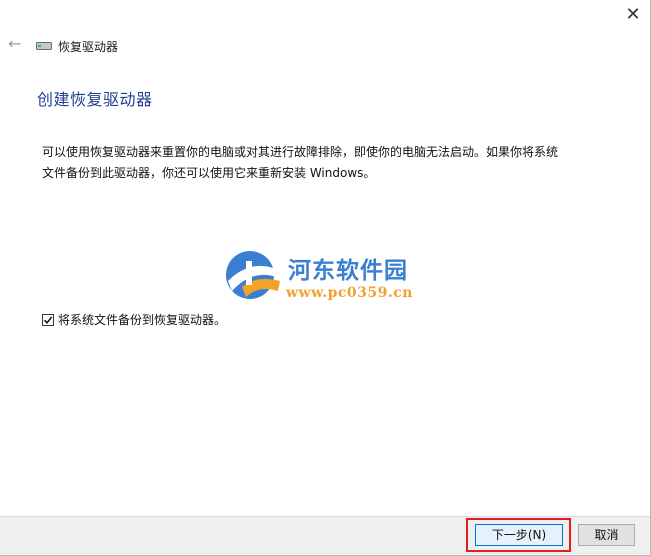 Image resolution: width=651 pixels, height=556 pixels. Describe the element at coordinates (253, 275) in the screenshot. I see `watermark-logo-icon` at that location.